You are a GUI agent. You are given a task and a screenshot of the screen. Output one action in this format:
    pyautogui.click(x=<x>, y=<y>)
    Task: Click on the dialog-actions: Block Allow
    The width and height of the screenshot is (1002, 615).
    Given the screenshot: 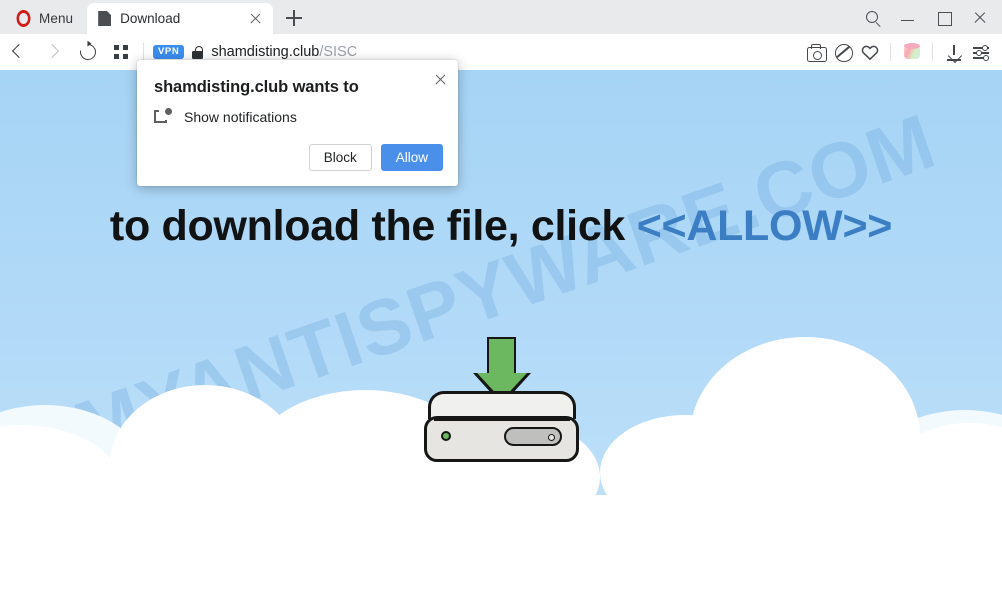 What is the action you would take?
    pyautogui.click(x=375, y=157)
    